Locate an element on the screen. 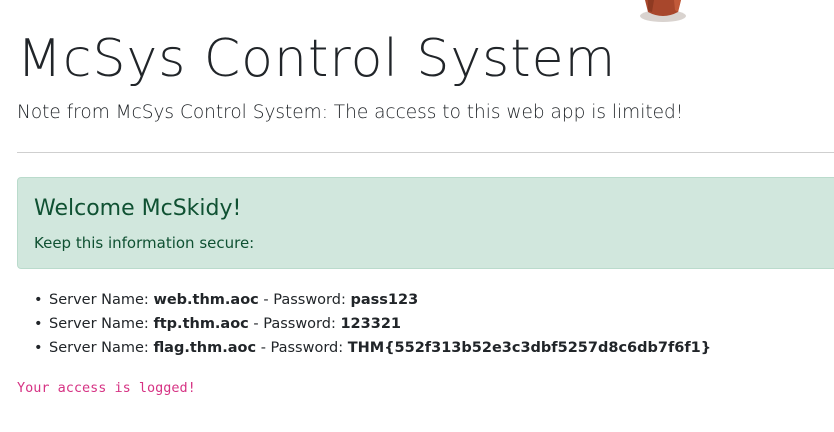 The image size is (834, 432). server-name: web.thm.aoc is located at coordinates (206, 300).